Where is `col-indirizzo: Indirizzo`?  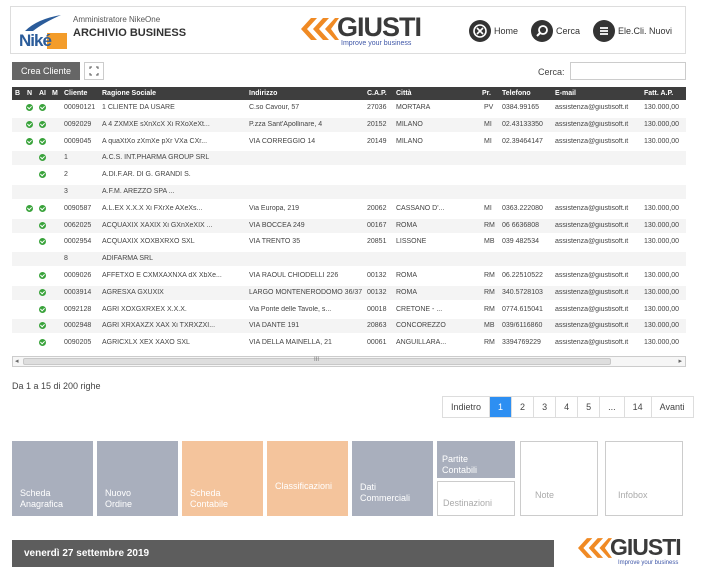
col-indirizzo: Indirizzo is located at coordinates (263, 93).